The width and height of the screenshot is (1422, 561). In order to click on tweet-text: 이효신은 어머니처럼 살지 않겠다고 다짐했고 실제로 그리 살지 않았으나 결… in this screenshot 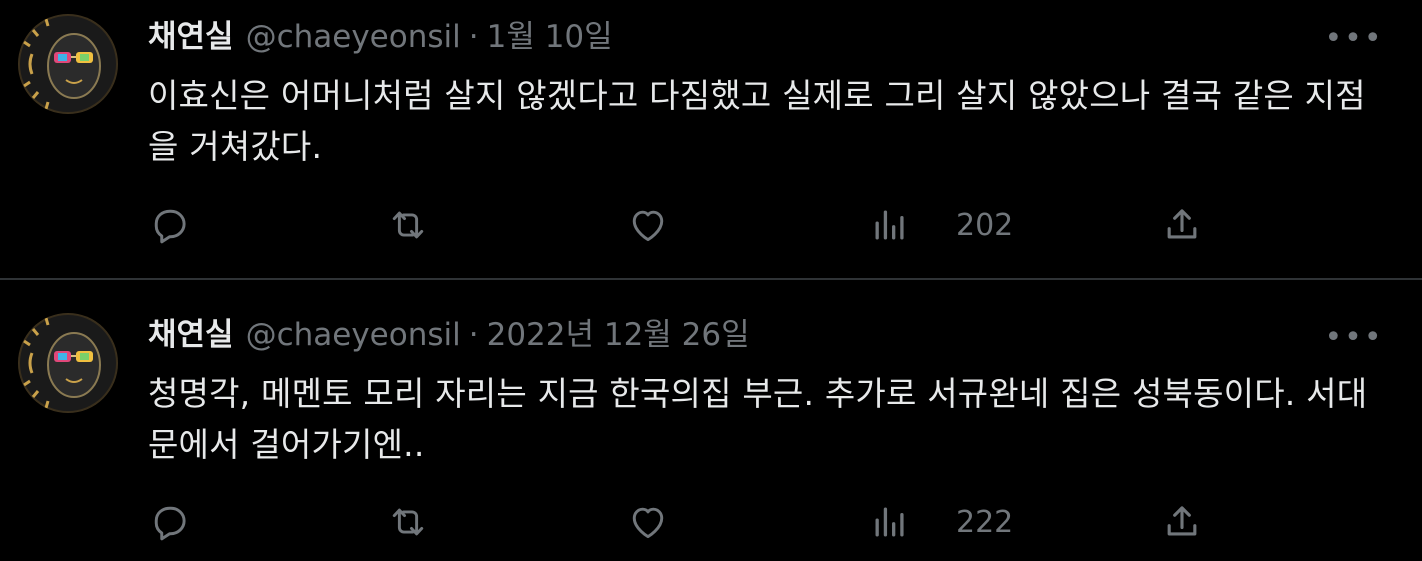, I will do `click(757, 121)`.